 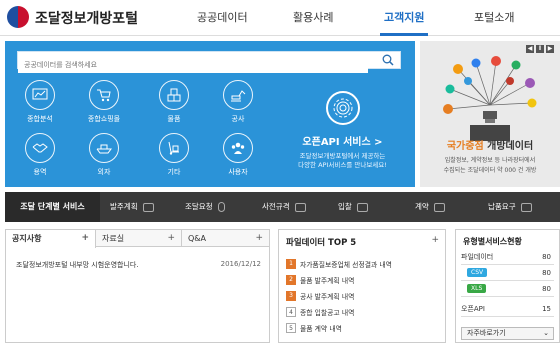 I want to click on rank-badge: 4, so click(x=291, y=312).